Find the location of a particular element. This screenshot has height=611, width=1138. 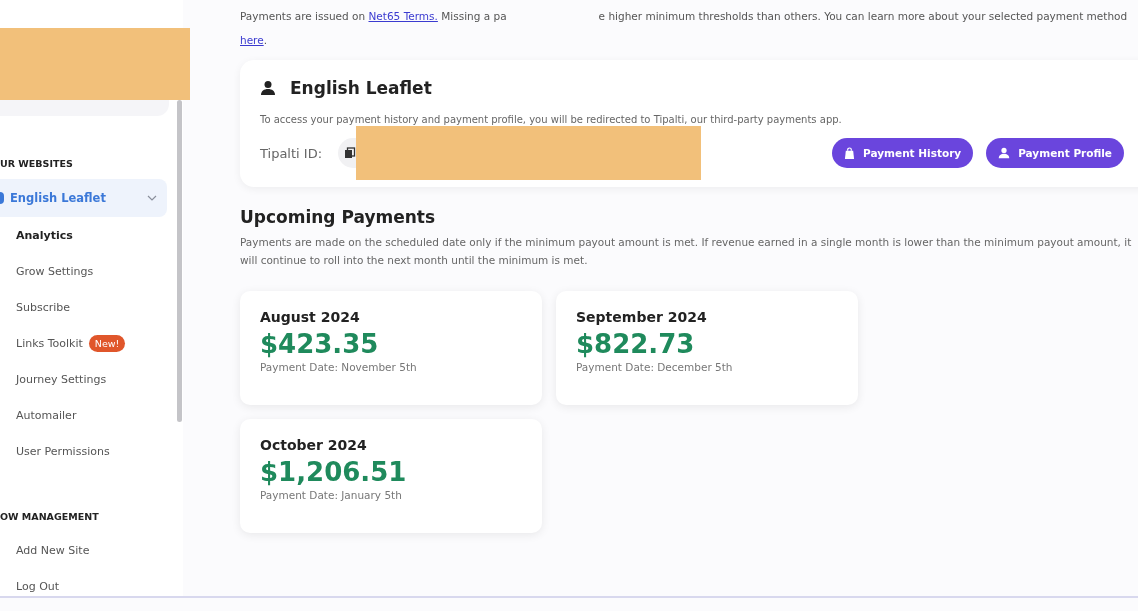

payment-month: August 2024 is located at coordinates (310, 317).